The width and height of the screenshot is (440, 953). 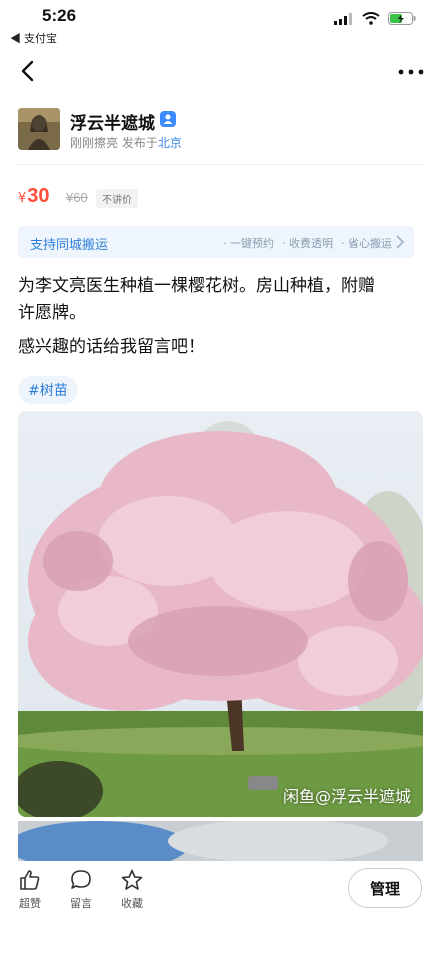 What do you see at coordinates (248, 243) in the screenshot?
I see `banner-feature: · 一键预约` at bounding box center [248, 243].